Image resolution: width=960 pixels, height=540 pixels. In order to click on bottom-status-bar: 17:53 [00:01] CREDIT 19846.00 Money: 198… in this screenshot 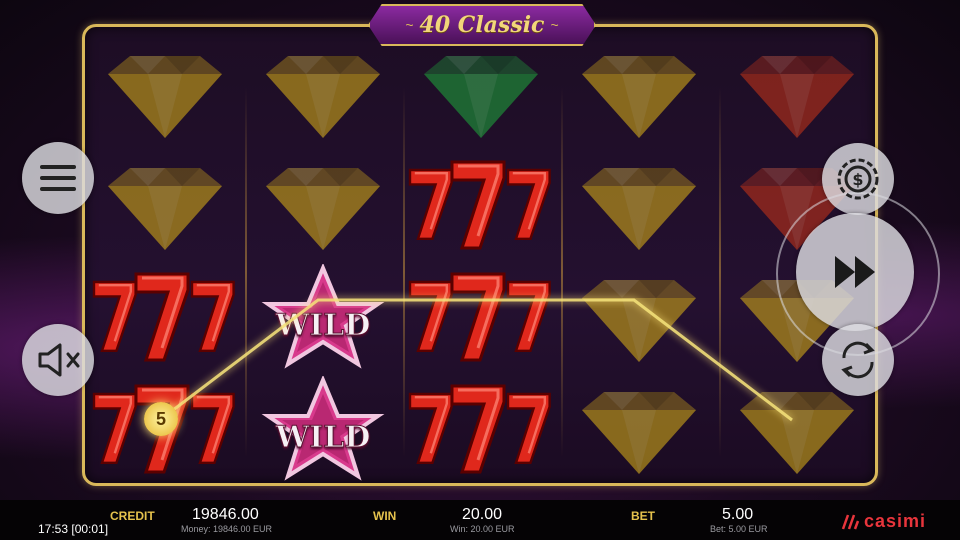, I will do `click(480, 520)`.